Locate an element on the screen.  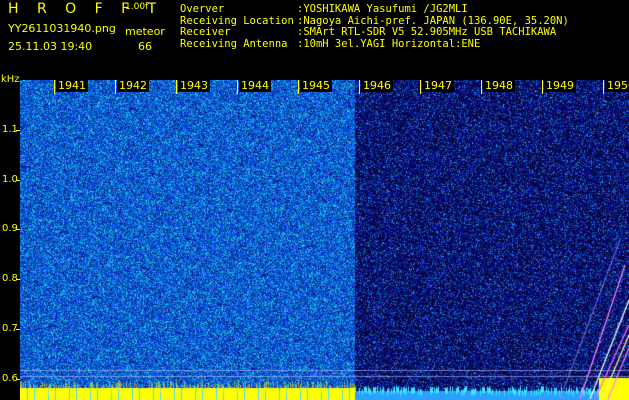
station-value: :YOSHIKAWA Yasufumi /JG2MLI is located at coordinates (382, 9).